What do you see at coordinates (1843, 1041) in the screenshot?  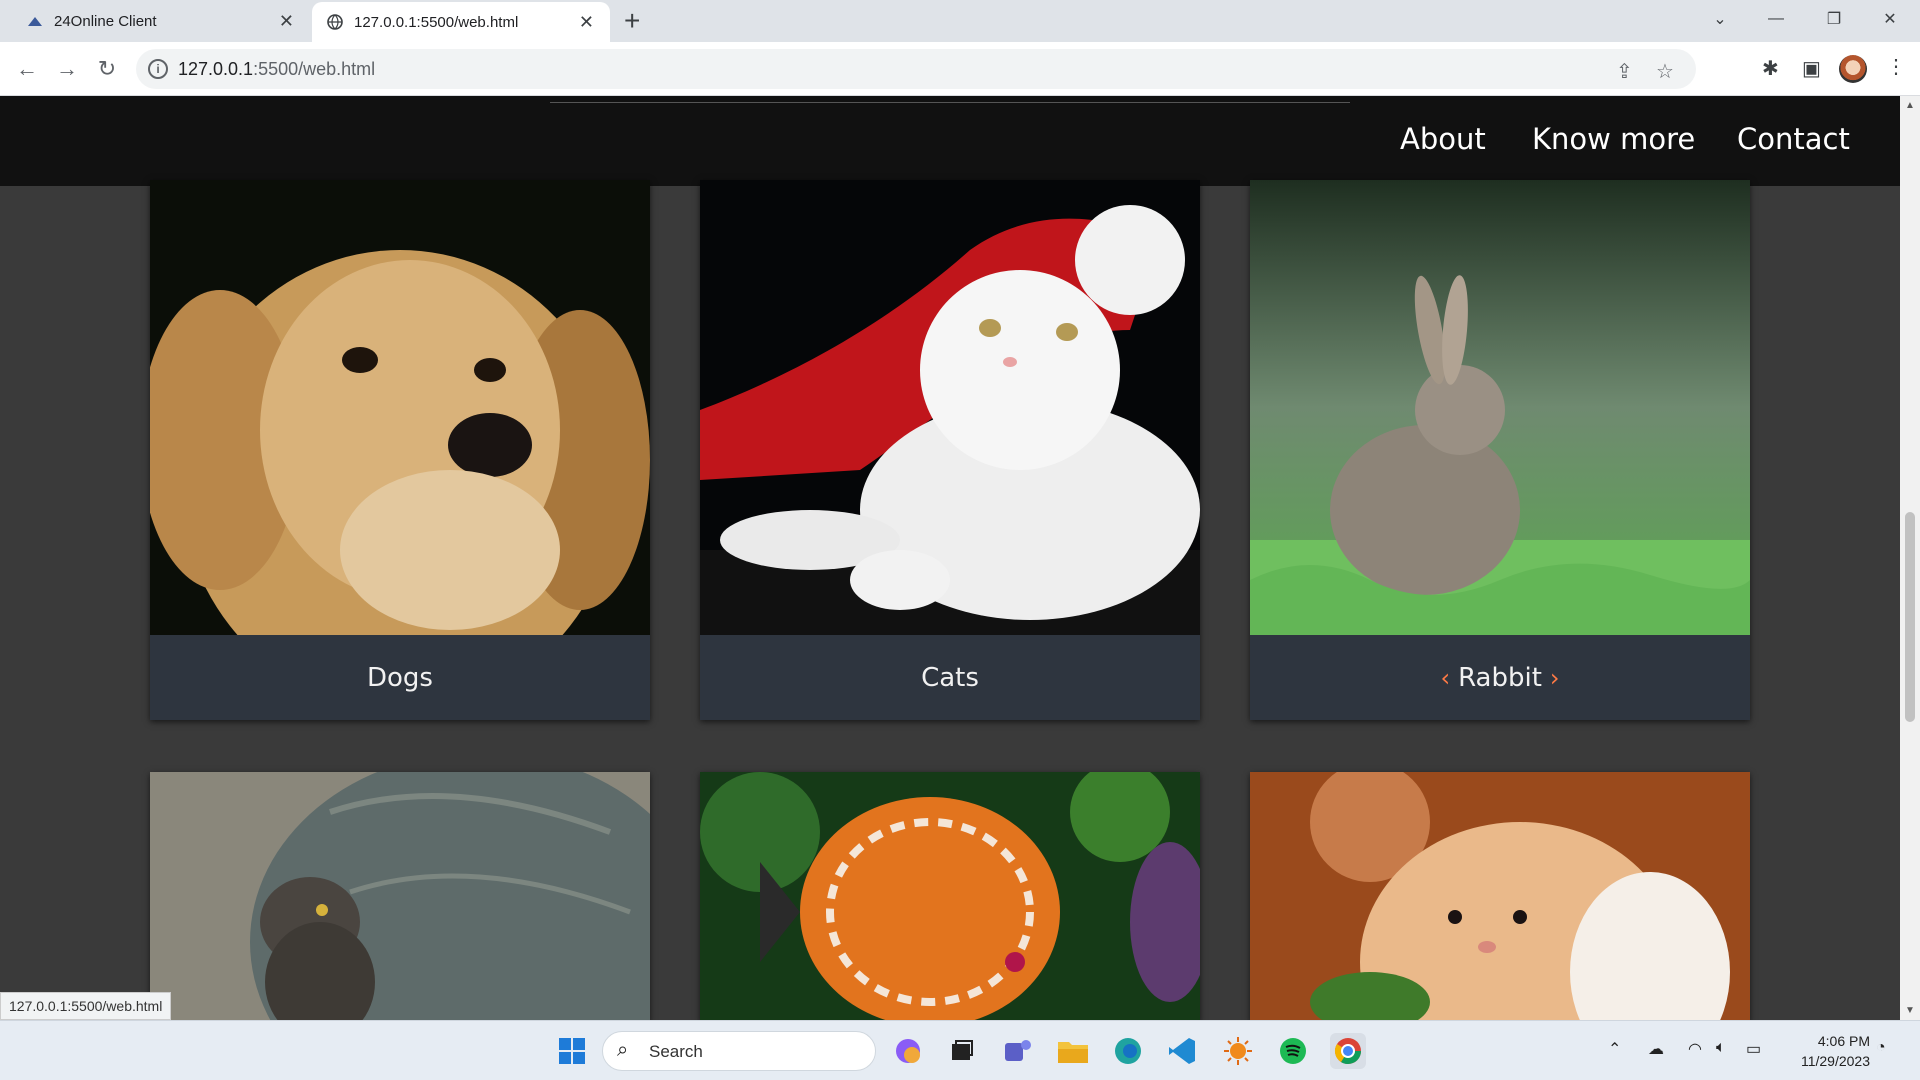 I see `clock-time: 4:06 PM` at bounding box center [1843, 1041].